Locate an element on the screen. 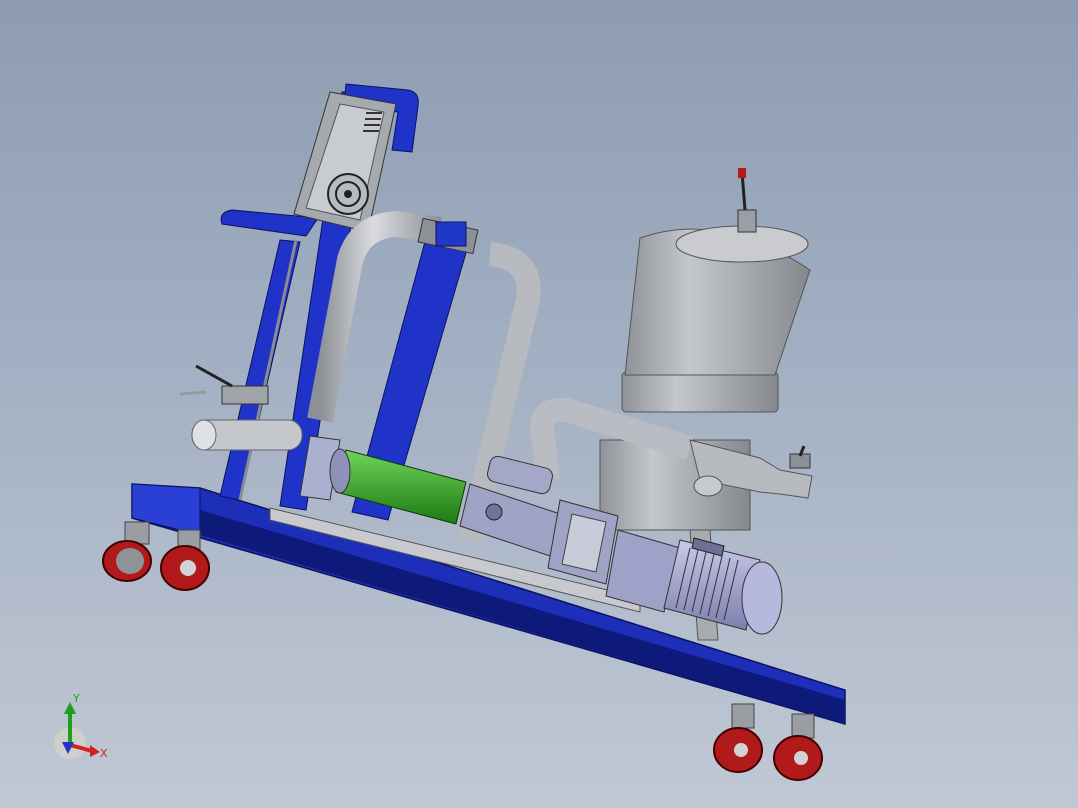 This screenshot has height=808, width=1078. orientation-triad: Y X is located at coordinates (81, 726).